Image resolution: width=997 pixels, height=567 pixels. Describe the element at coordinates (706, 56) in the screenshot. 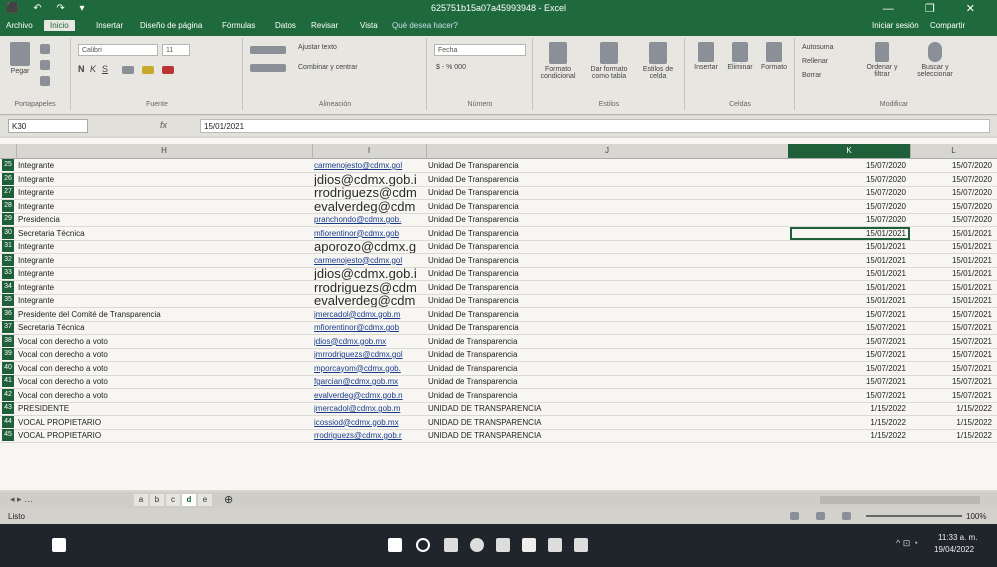

I see `insert-cells-button: Insertar` at that location.